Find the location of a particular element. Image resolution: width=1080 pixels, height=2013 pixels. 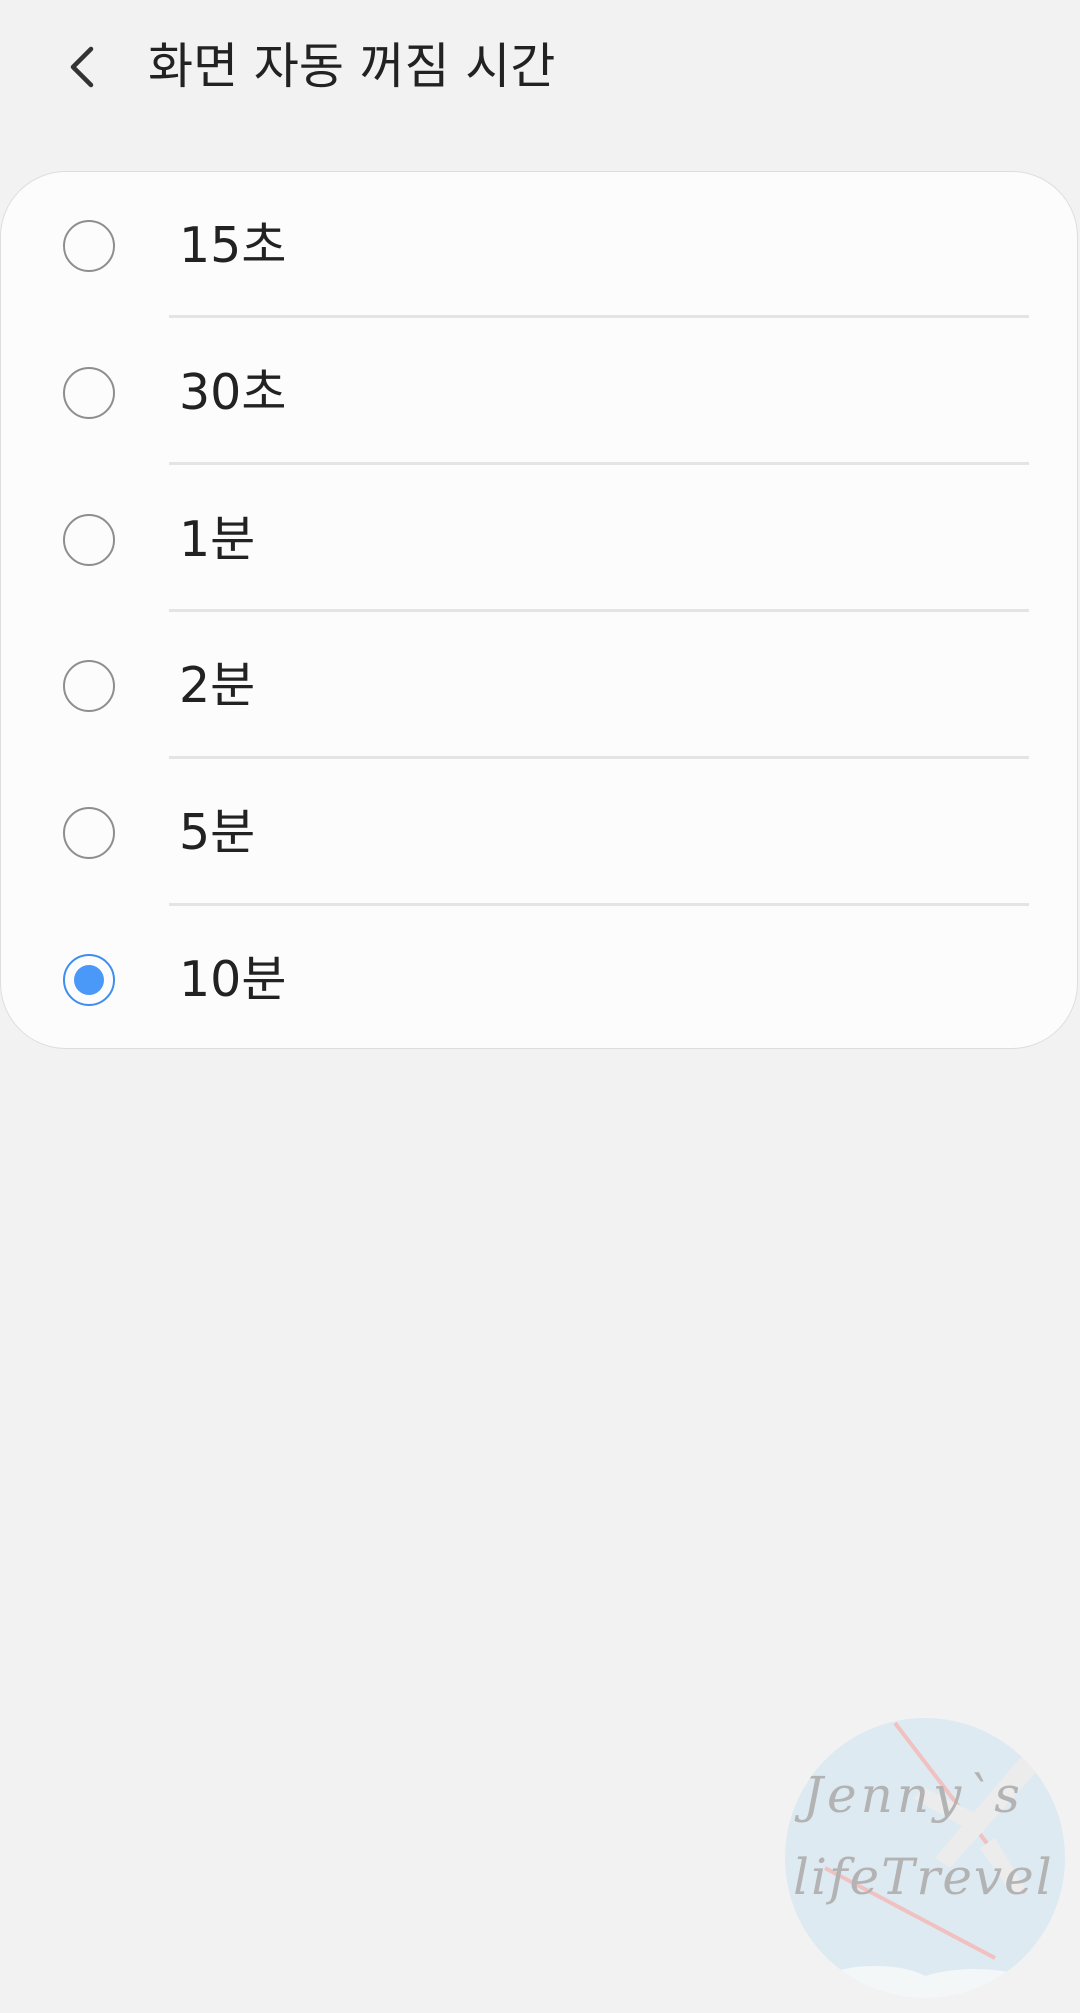

chevron-left-icon is located at coordinates (82, 67).